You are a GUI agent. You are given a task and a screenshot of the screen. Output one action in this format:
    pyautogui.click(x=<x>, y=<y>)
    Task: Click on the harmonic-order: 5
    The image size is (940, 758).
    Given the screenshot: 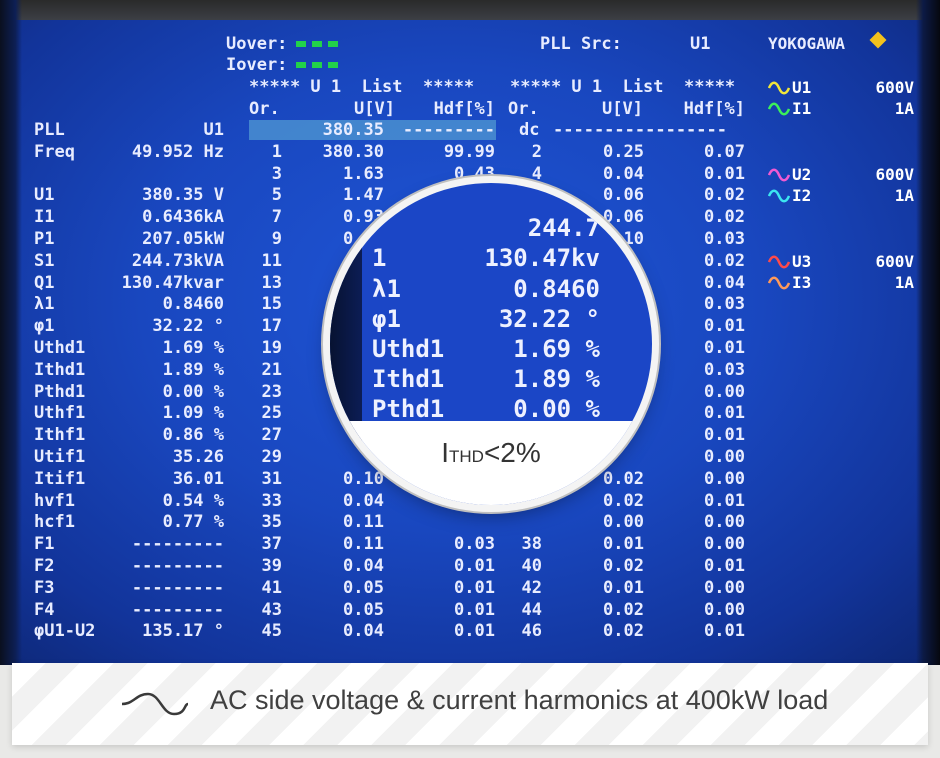 What is the action you would take?
    pyautogui.click(x=276, y=195)
    